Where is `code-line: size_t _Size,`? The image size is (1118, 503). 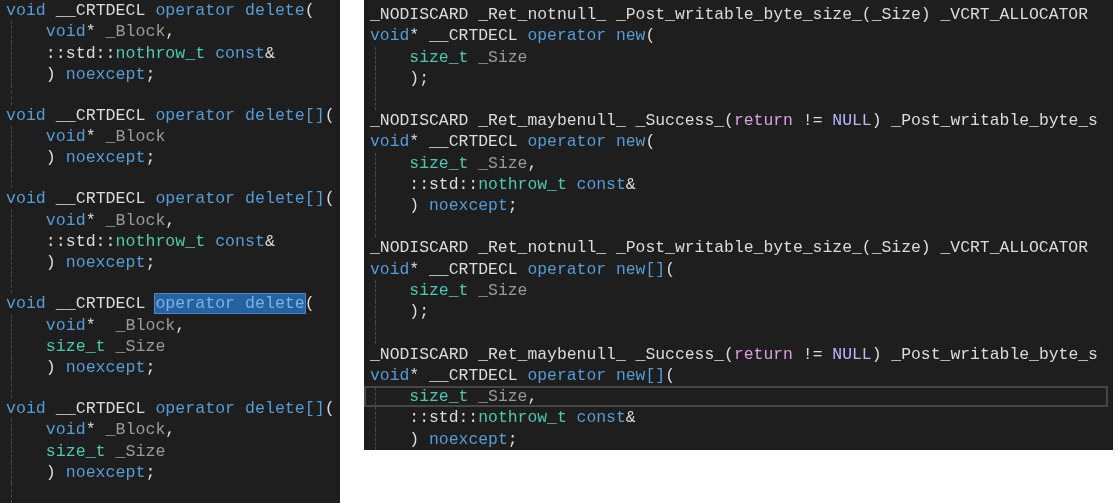 code-line: size_t _Size, is located at coordinates (738, 163).